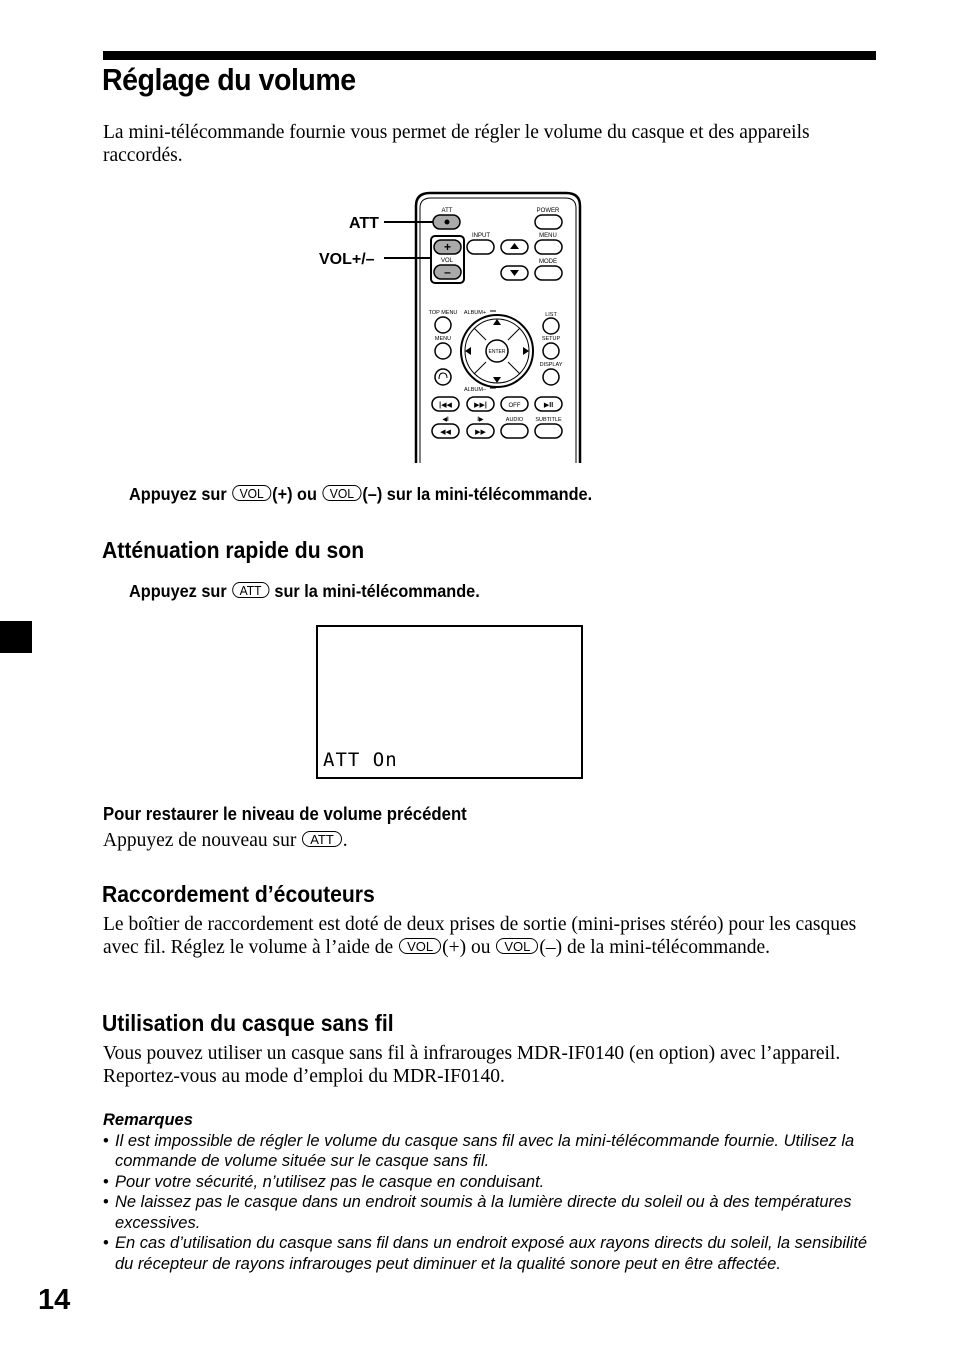 The width and height of the screenshot is (954, 1352). Describe the element at coordinates (443, 377) in the screenshot. I see `return-button` at that location.